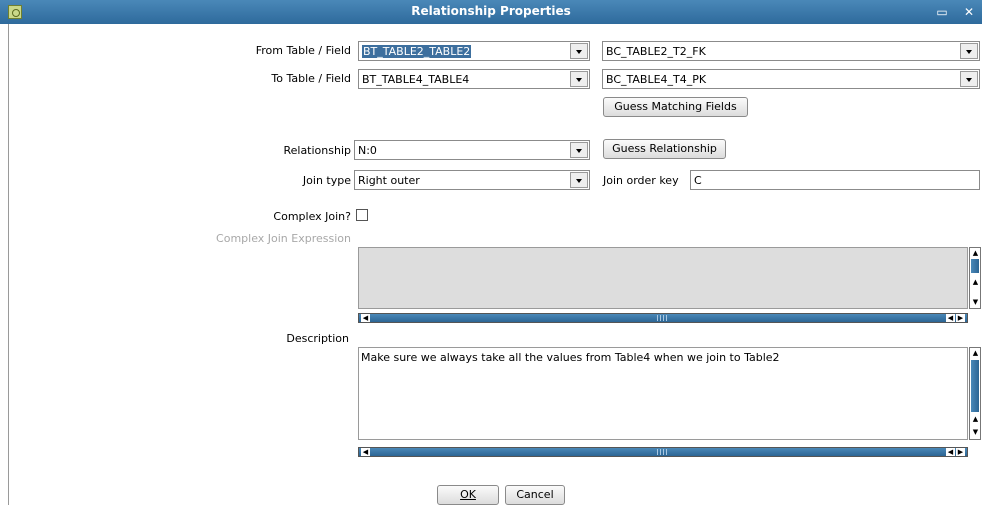  What do you see at coordinates (942, 12) in the screenshot?
I see `maximize-icon: ▭` at bounding box center [942, 12].